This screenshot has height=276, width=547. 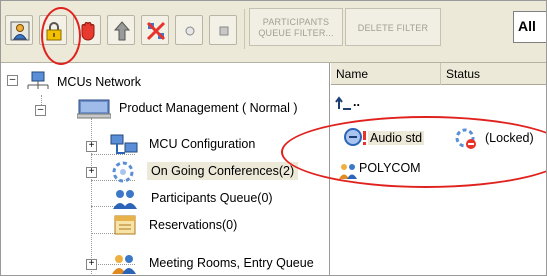 I want to click on lock-button, so click(x=53, y=30).